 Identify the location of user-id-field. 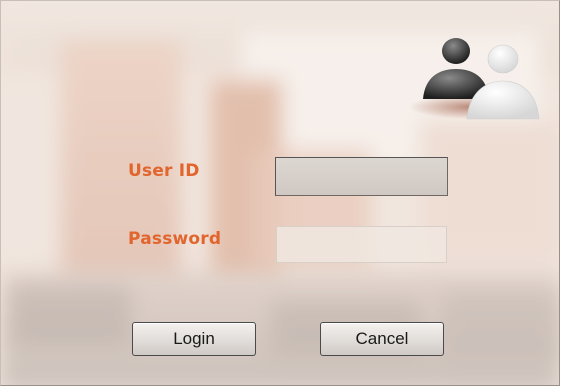
(361, 176).